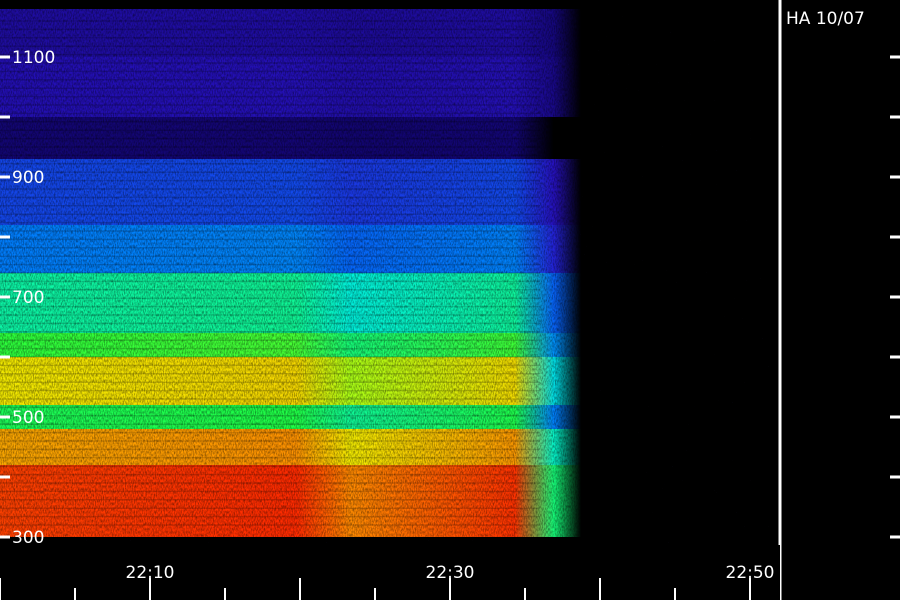  What do you see at coordinates (28, 298) in the screenshot?
I see `y-tick-label: 700` at bounding box center [28, 298].